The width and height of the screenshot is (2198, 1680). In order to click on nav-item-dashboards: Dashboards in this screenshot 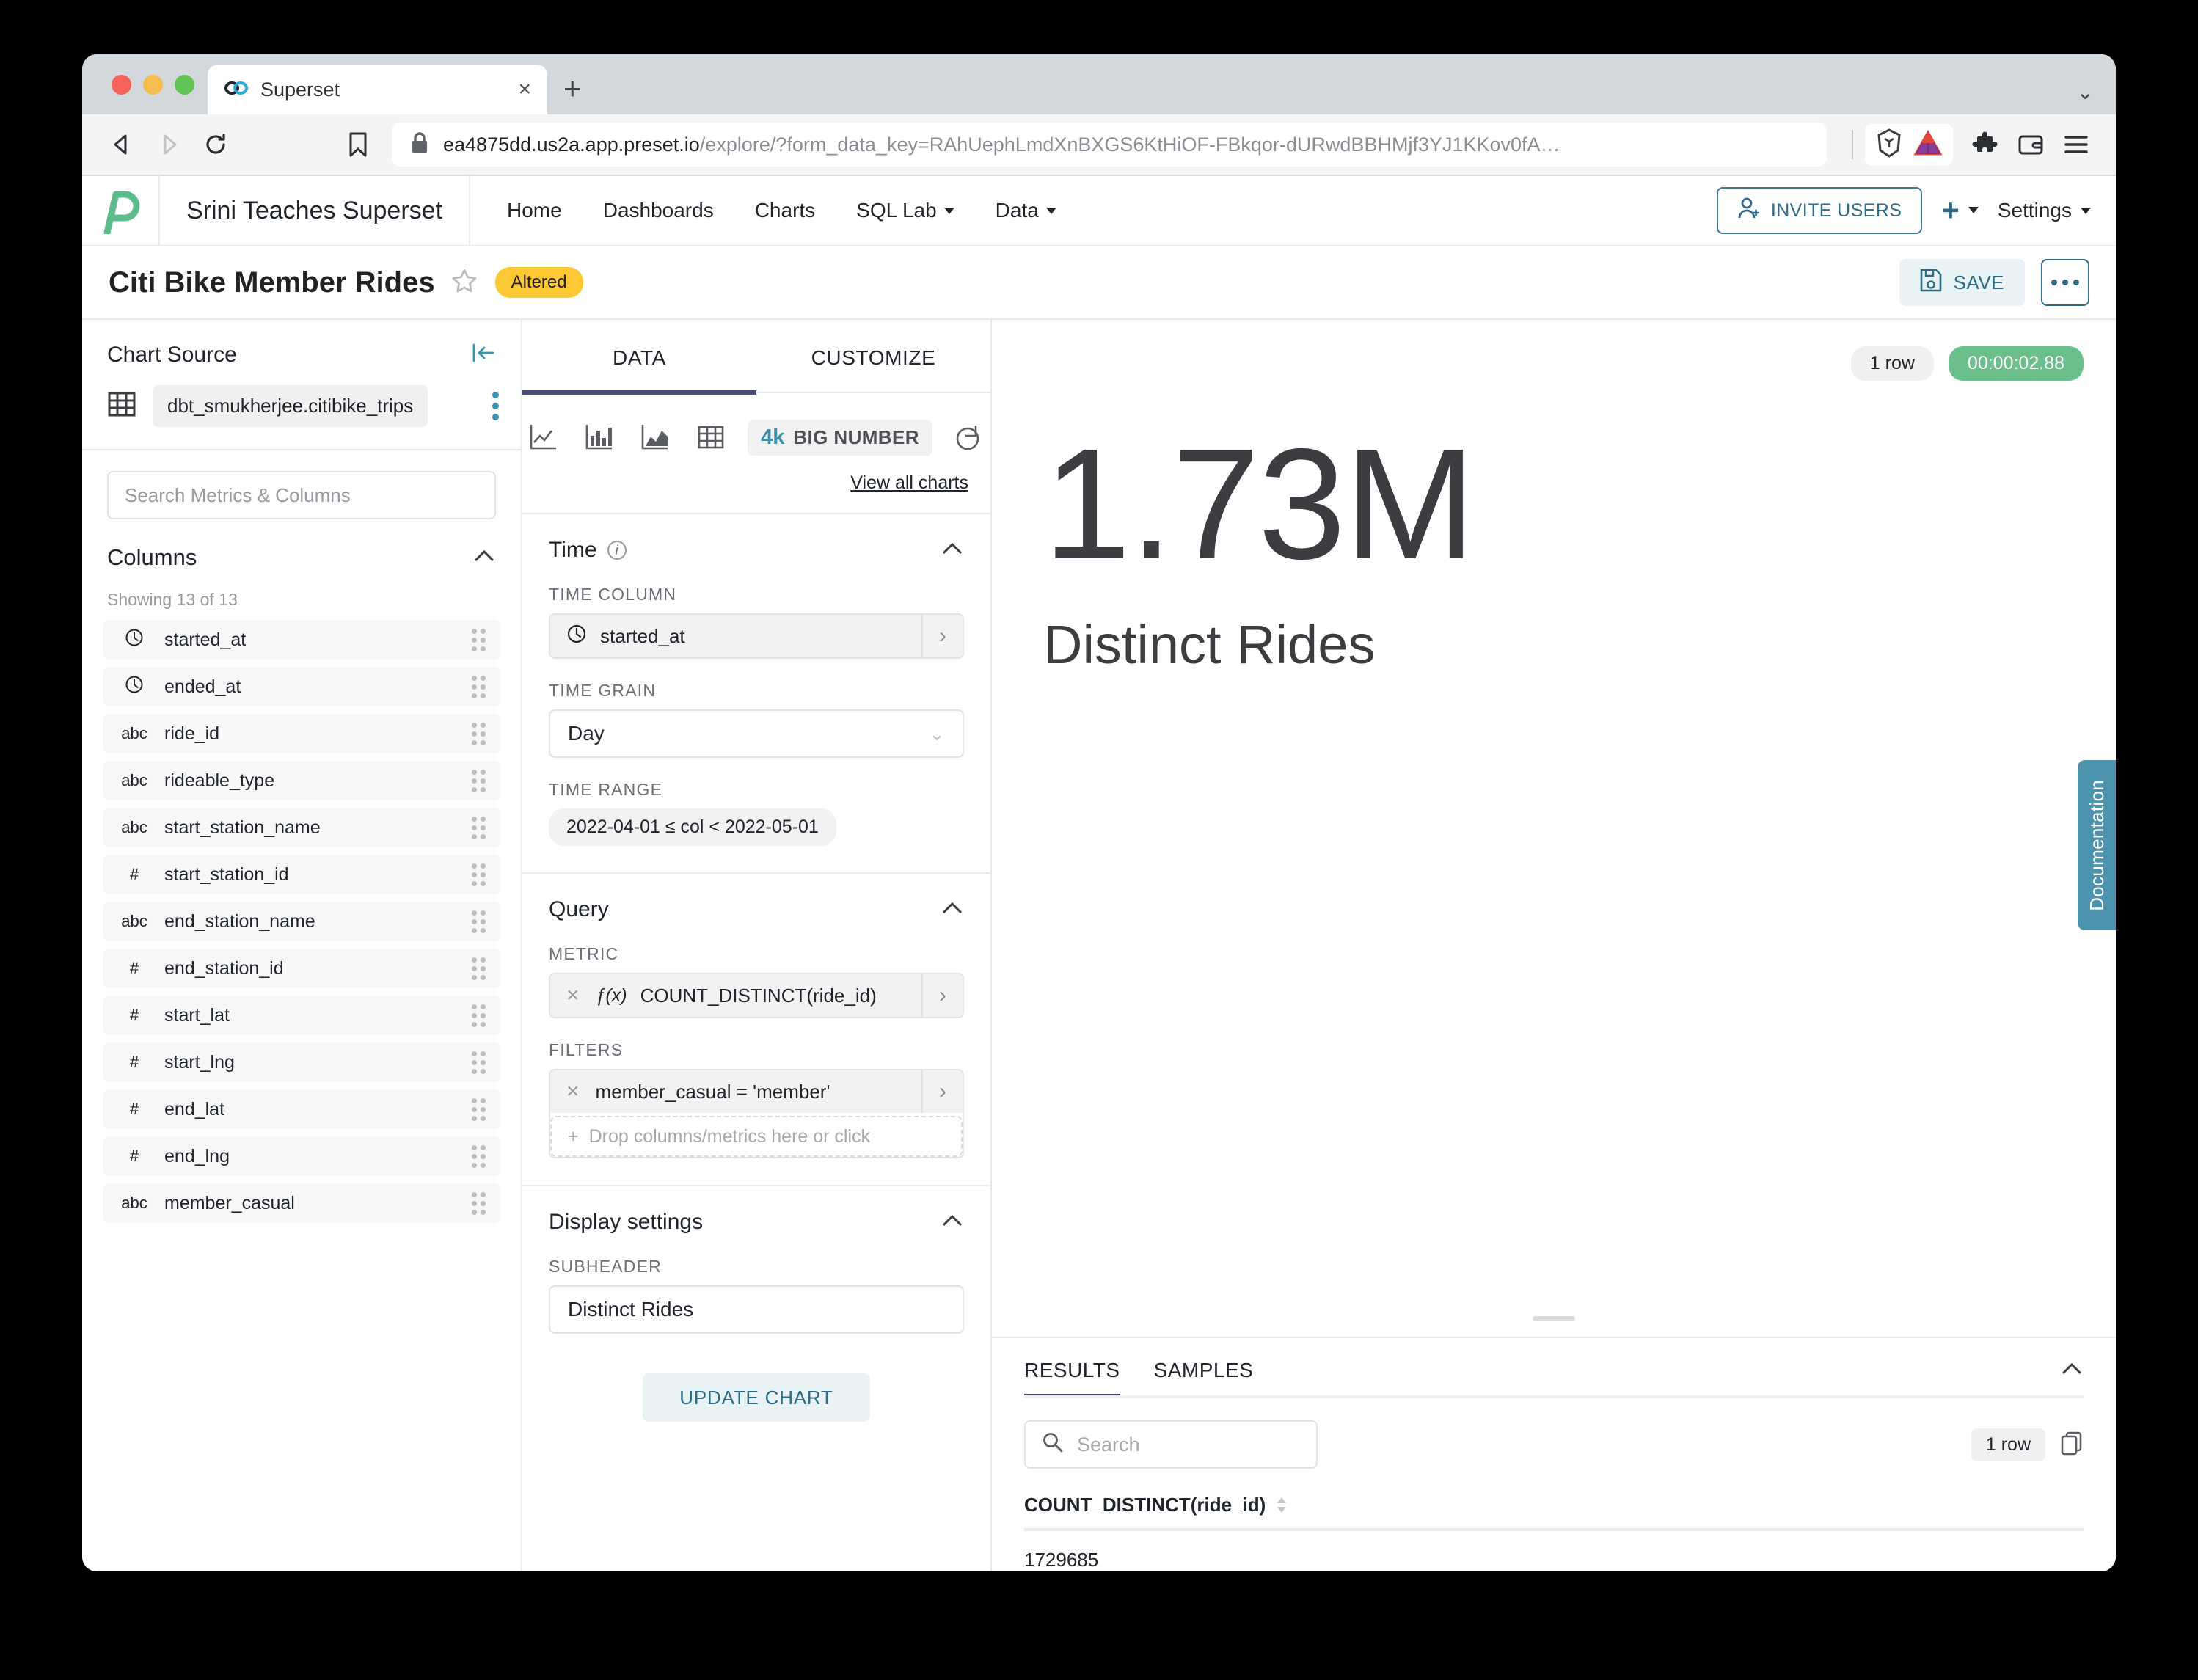, I will do `click(658, 211)`.